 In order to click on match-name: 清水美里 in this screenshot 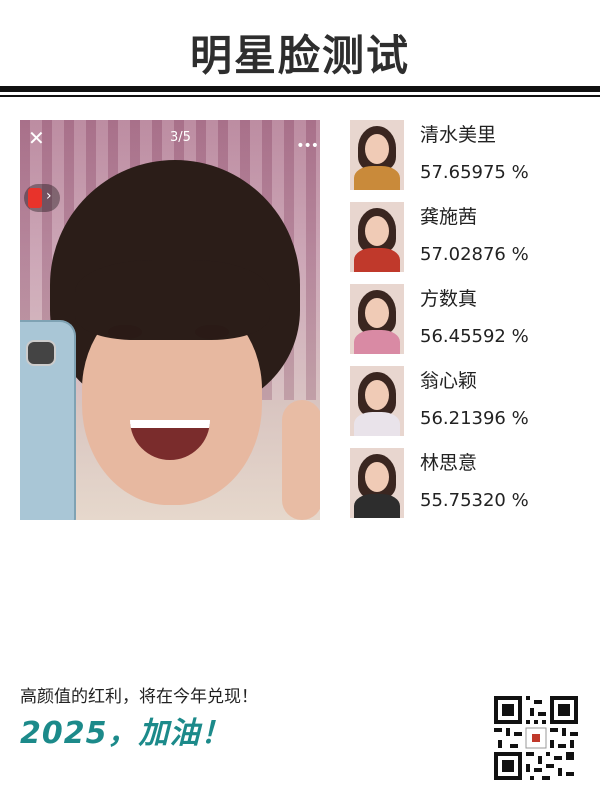, I will do `click(458, 135)`.